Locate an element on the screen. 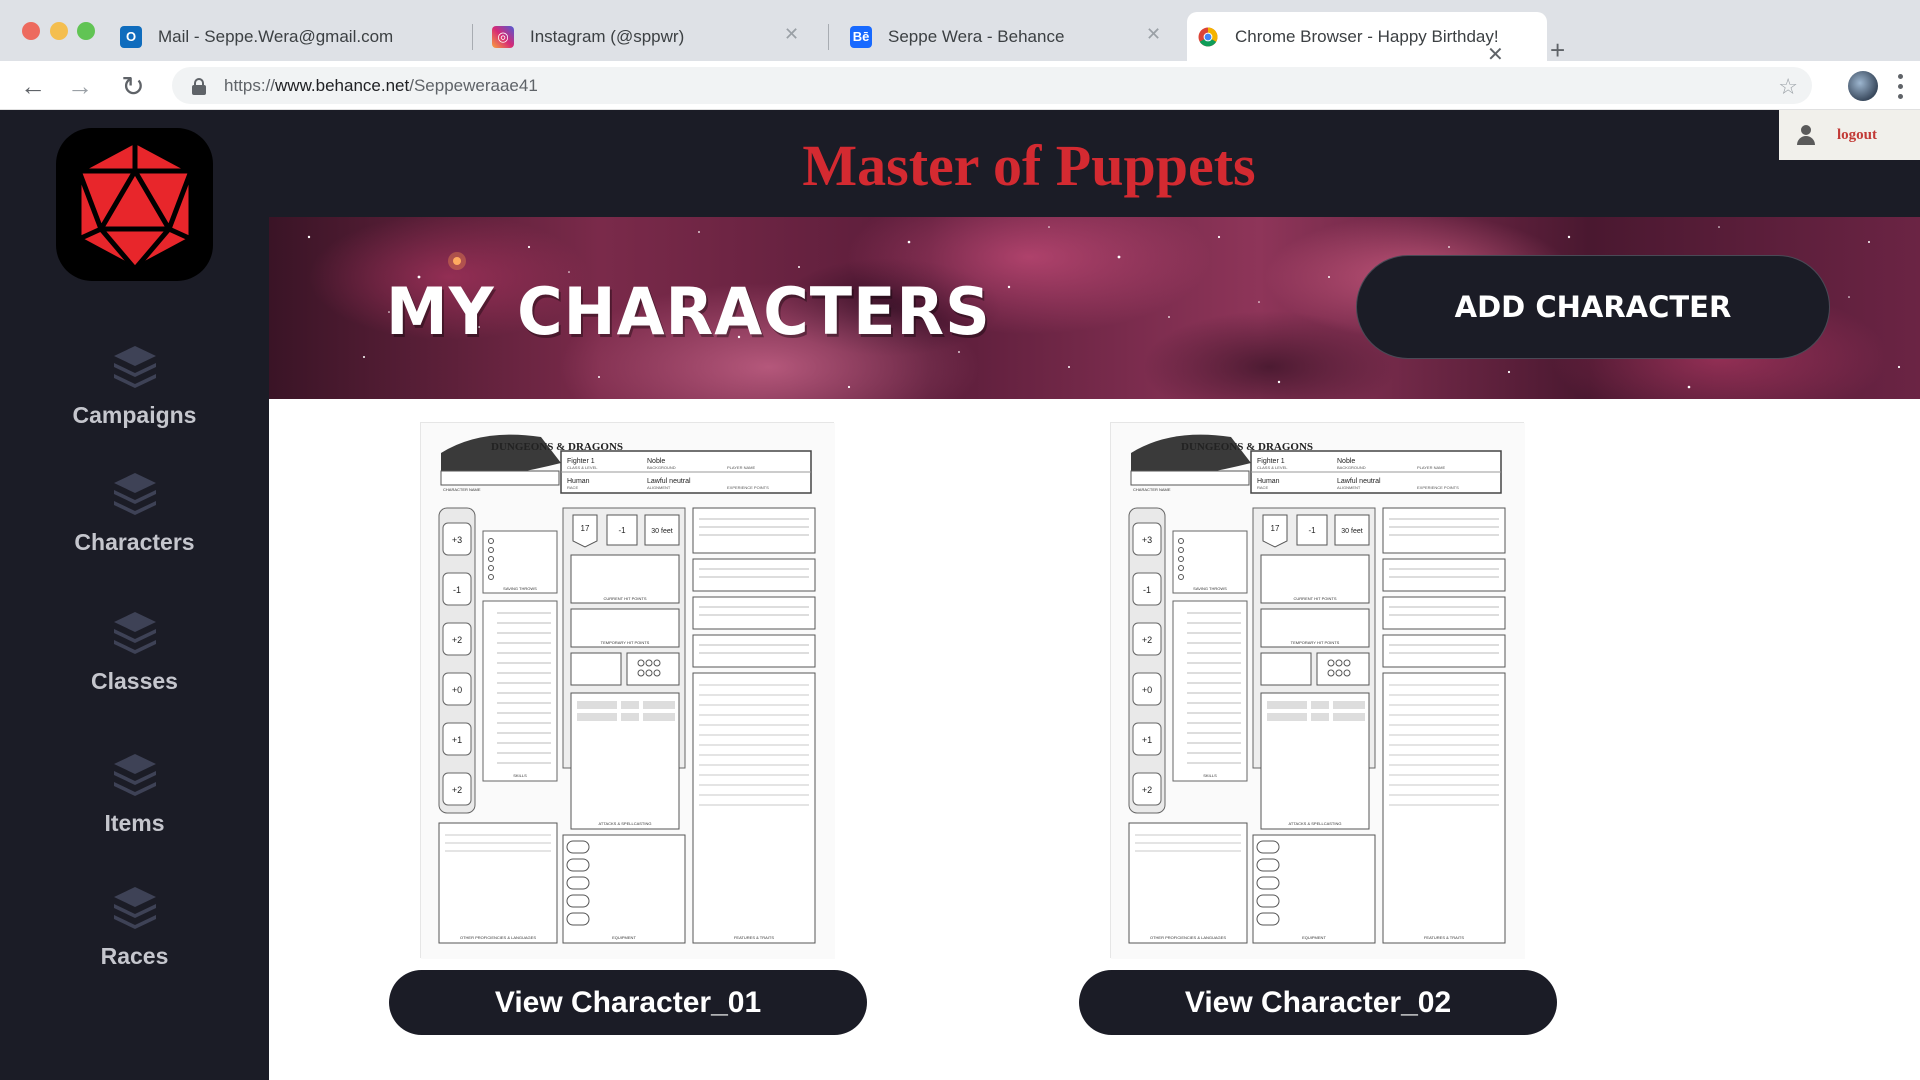 This screenshot has width=1920, height=1080. lock-icon is located at coordinates (199, 86).